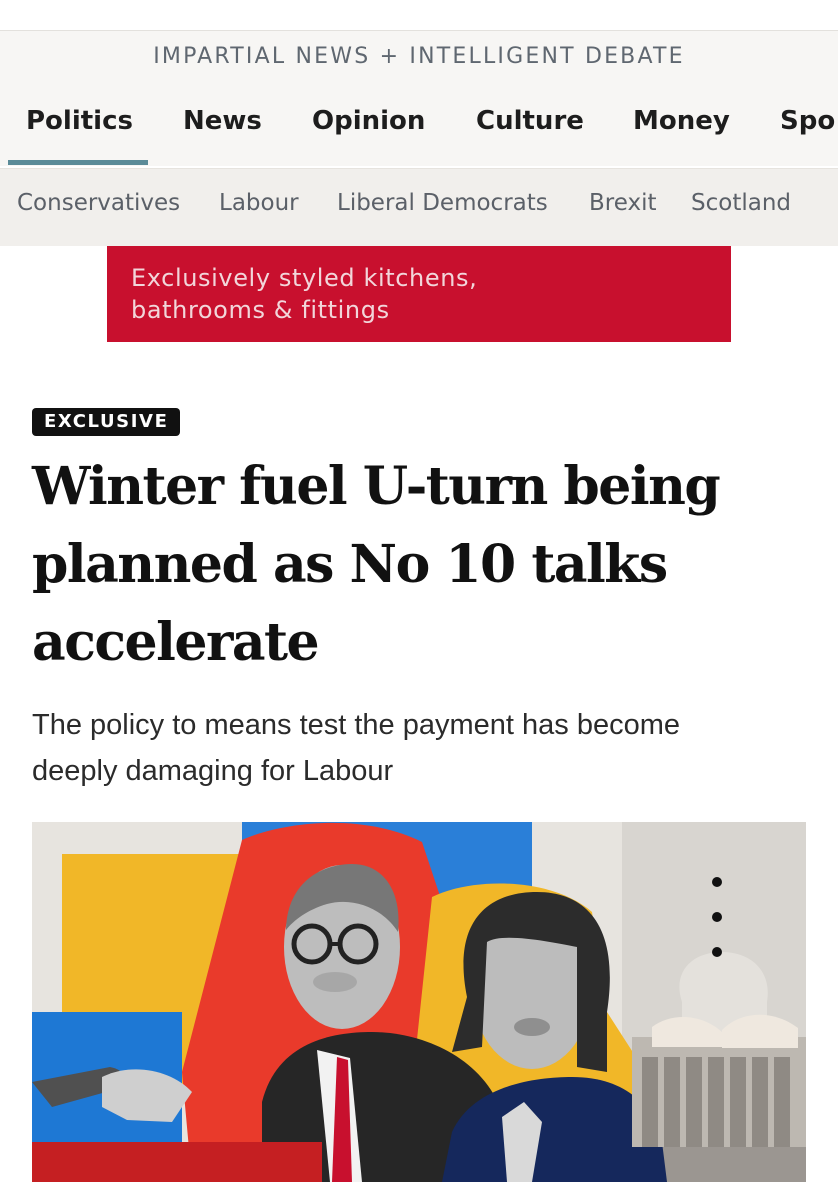  Describe the element at coordinates (376, 486) in the screenshot. I see `headline-line-1: Winter fuel U-turn being` at that location.